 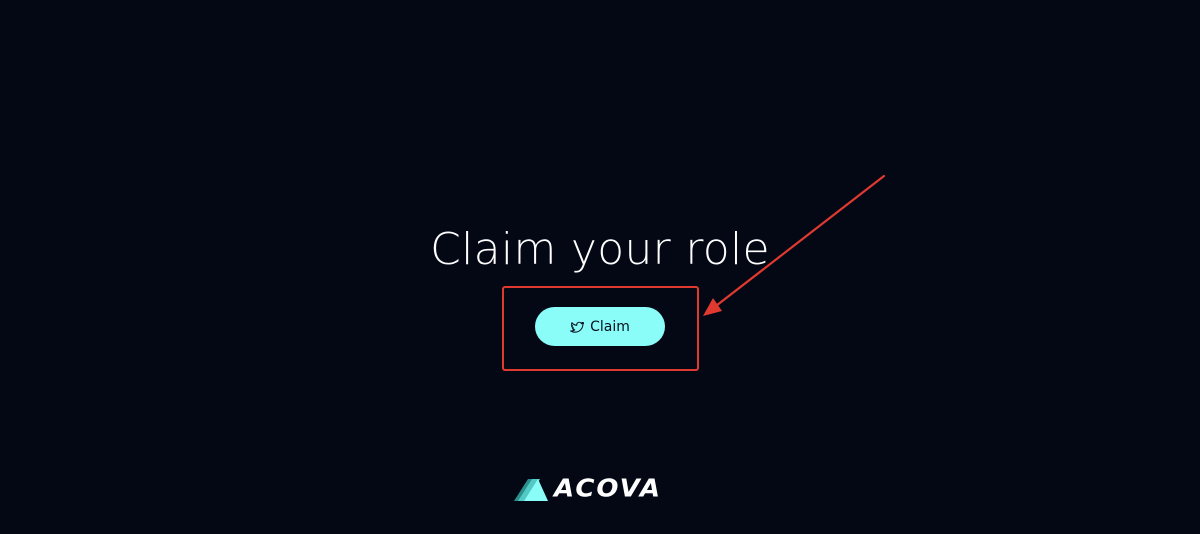 What do you see at coordinates (600, 249) in the screenshot?
I see `page-title: Claim your role` at bounding box center [600, 249].